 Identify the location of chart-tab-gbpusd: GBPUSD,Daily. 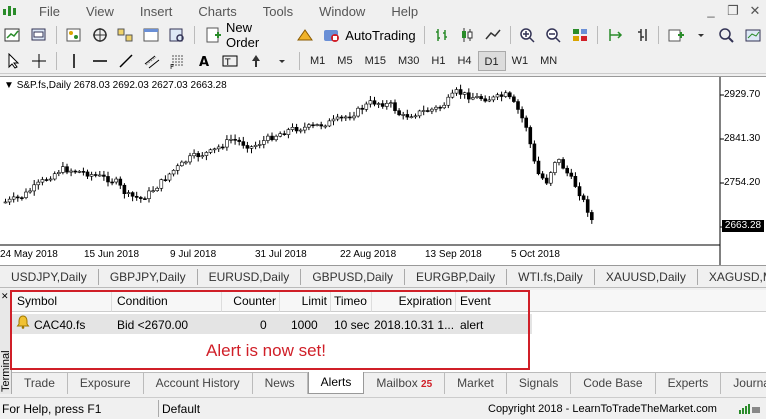
(353, 276).